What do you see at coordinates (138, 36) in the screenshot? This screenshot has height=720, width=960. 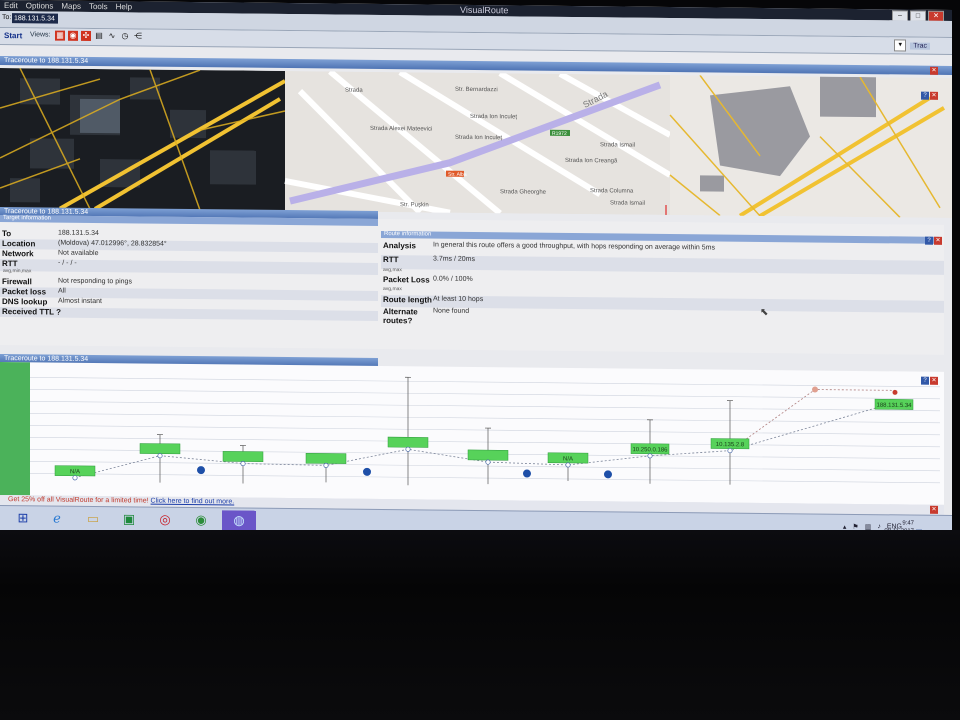 I see `network-view-icon: ⋲` at bounding box center [138, 36].